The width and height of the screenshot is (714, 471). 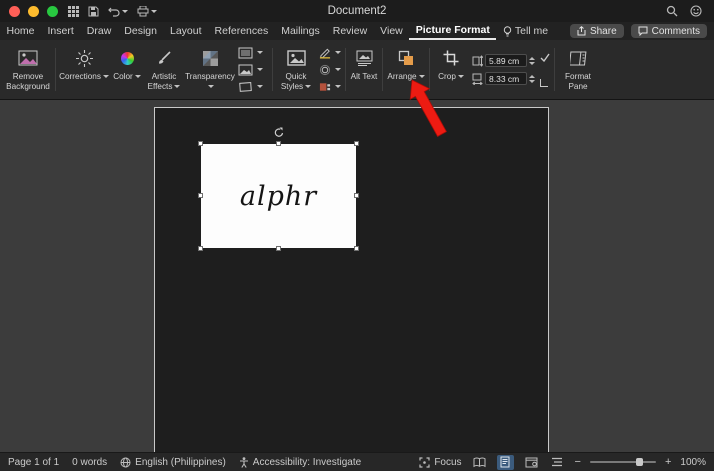 I want to click on tab-insert: Insert, so click(x=60, y=31).